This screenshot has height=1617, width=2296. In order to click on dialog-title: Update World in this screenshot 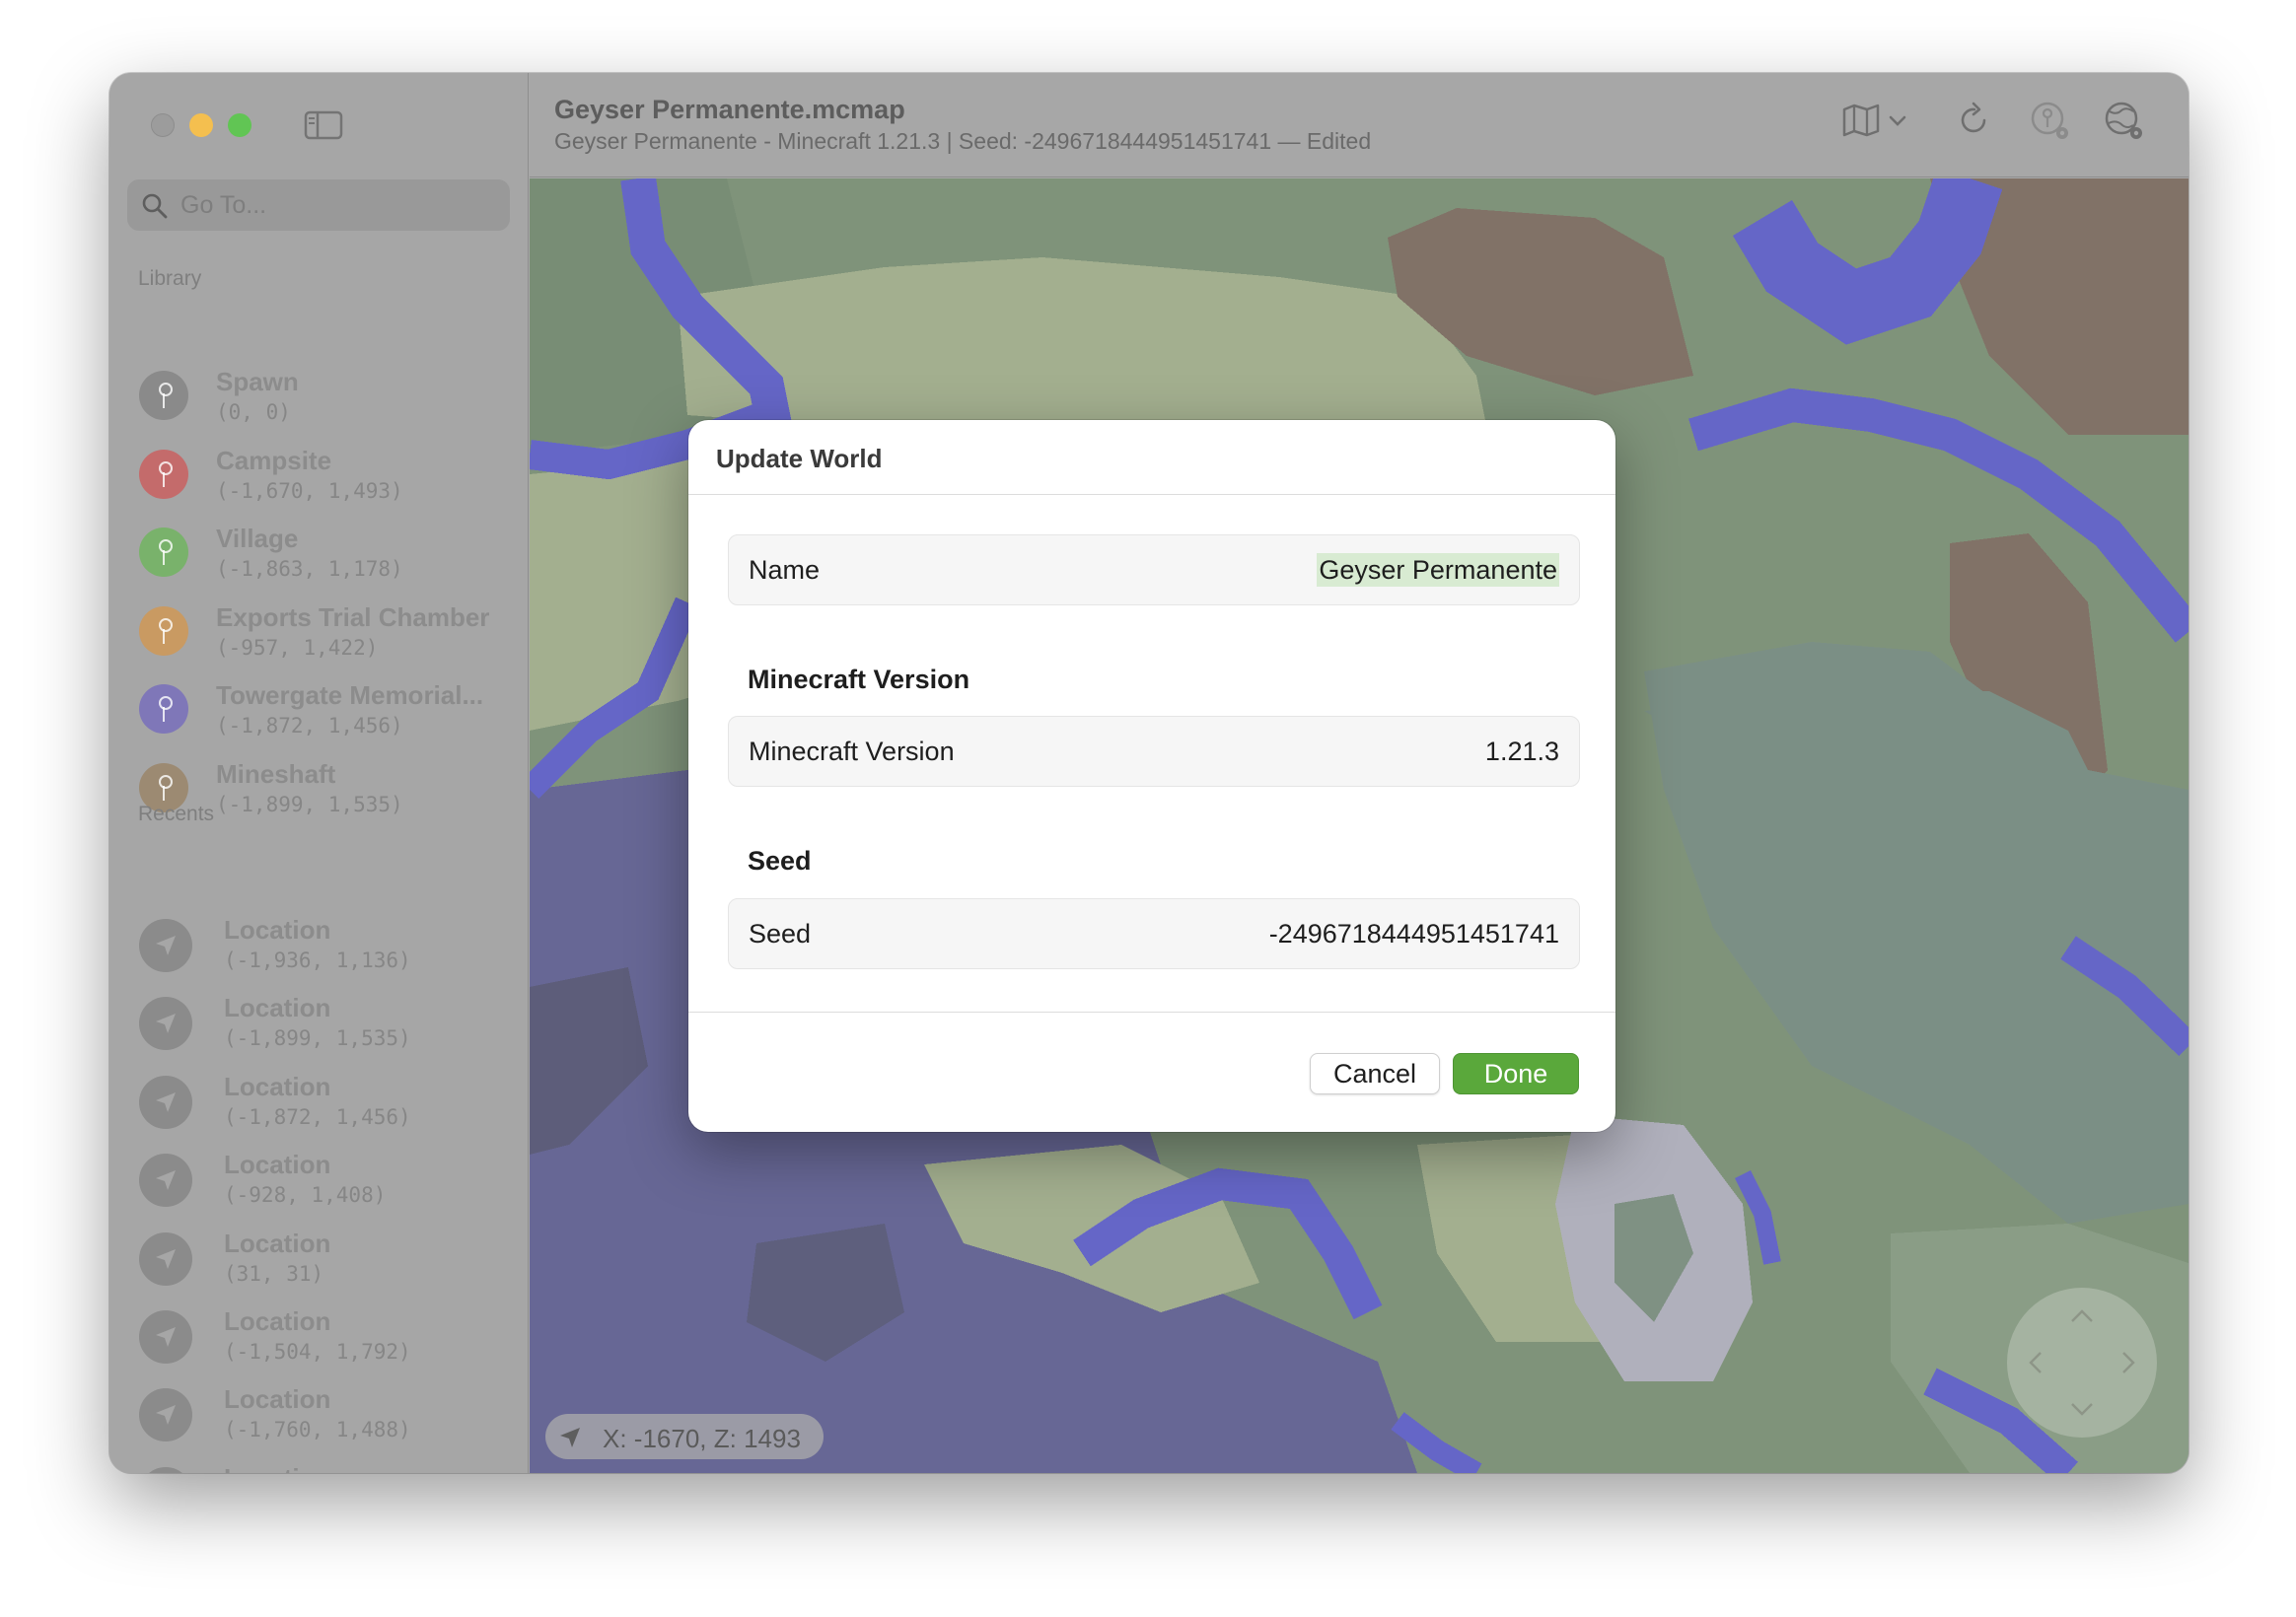, I will do `click(800, 458)`.